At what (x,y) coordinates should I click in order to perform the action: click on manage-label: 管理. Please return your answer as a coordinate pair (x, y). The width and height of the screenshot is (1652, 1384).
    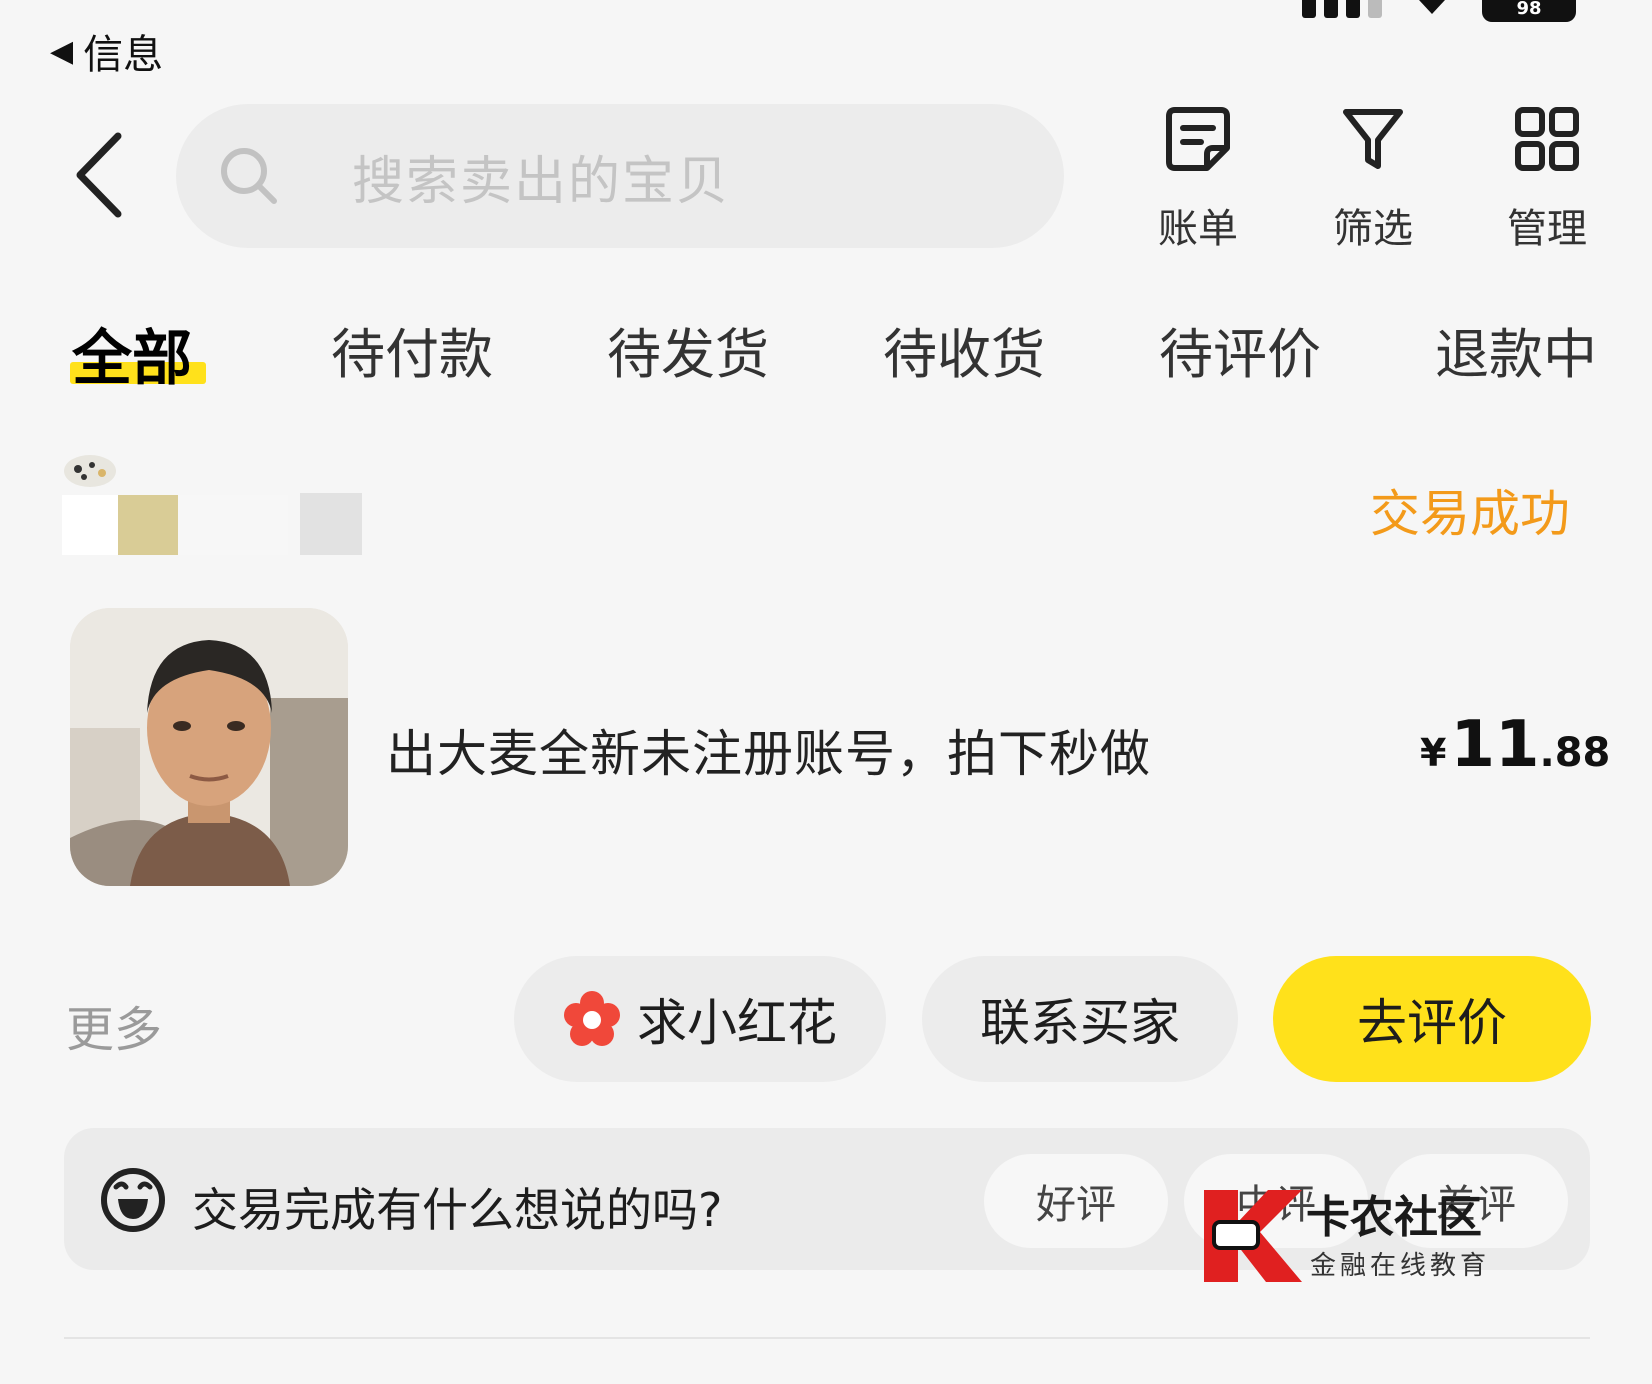
    Looking at the image, I should click on (1547, 229).